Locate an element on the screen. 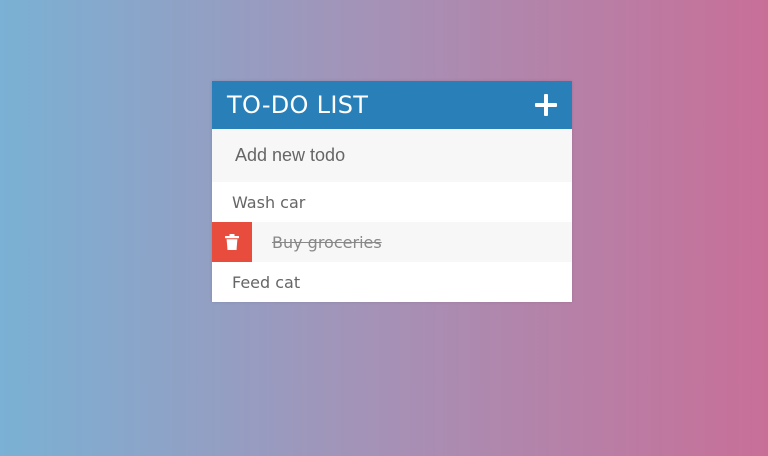  add-todo-input is located at coordinates (392, 155).